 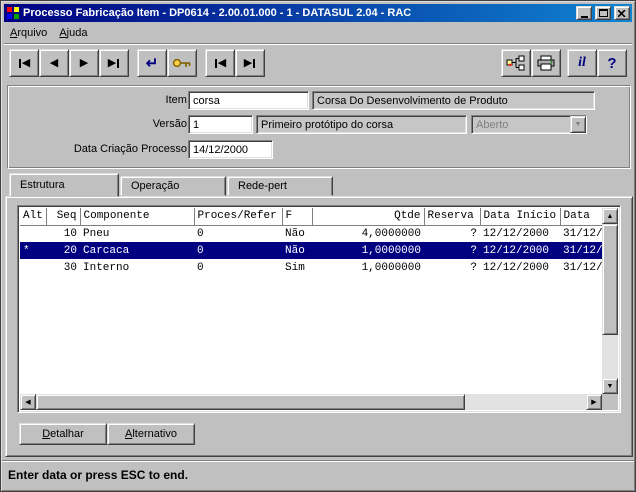 What do you see at coordinates (33, 217) in the screenshot?
I see `column-header: Alt` at bounding box center [33, 217].